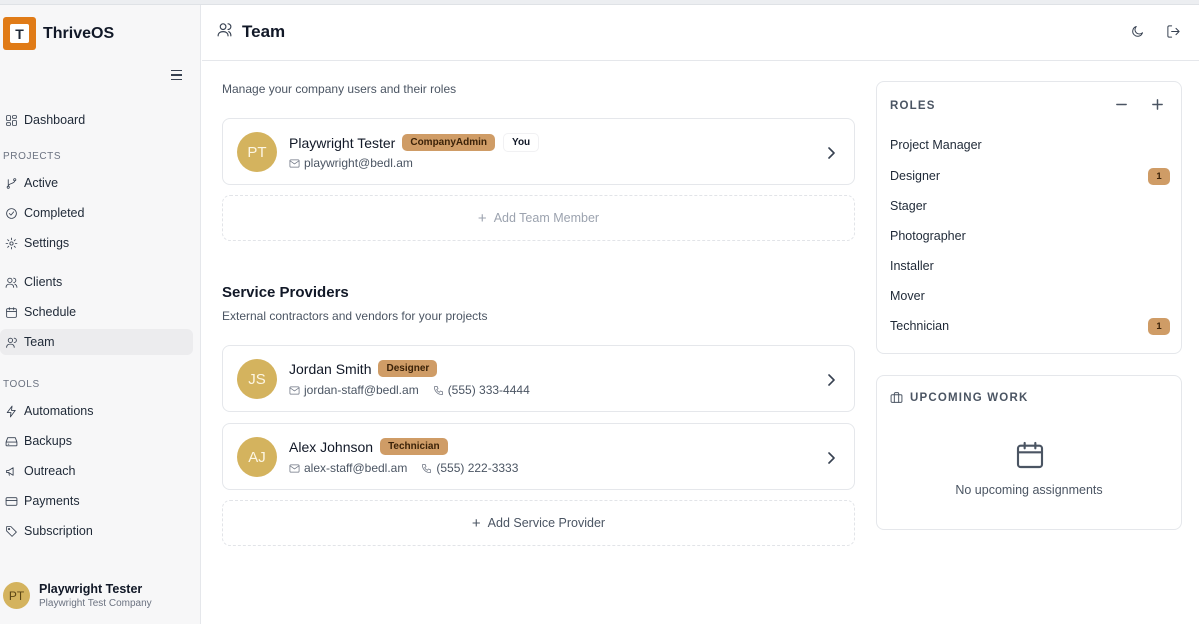  What do you see at coordinates (449, 142) in the screenshot?
I see `role-badge: CompanyAdmin` at bounding box center [449, 142].